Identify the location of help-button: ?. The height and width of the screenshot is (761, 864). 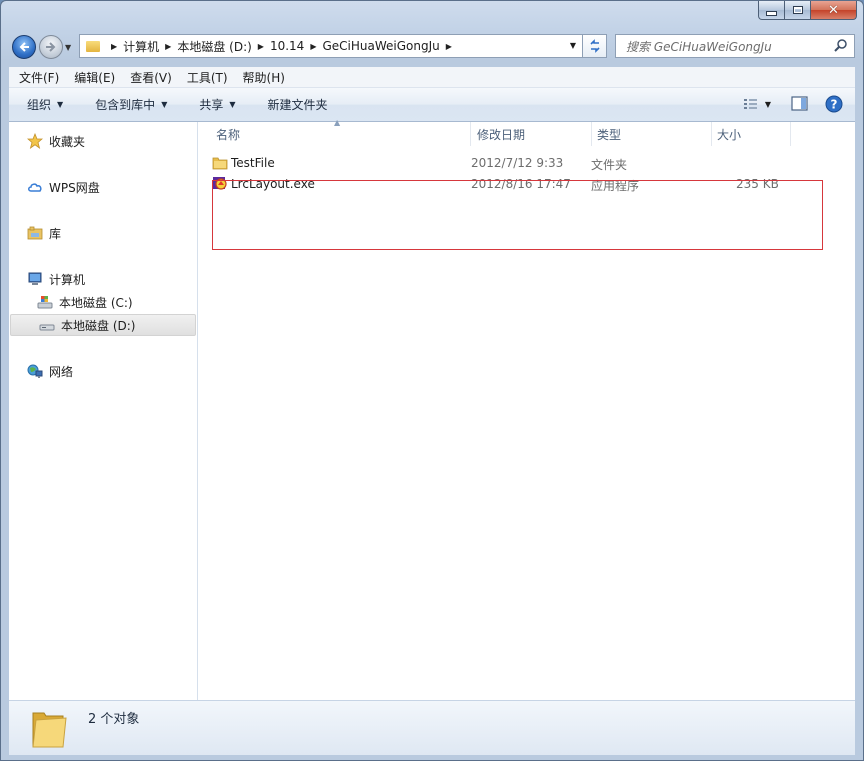
(834, 104).